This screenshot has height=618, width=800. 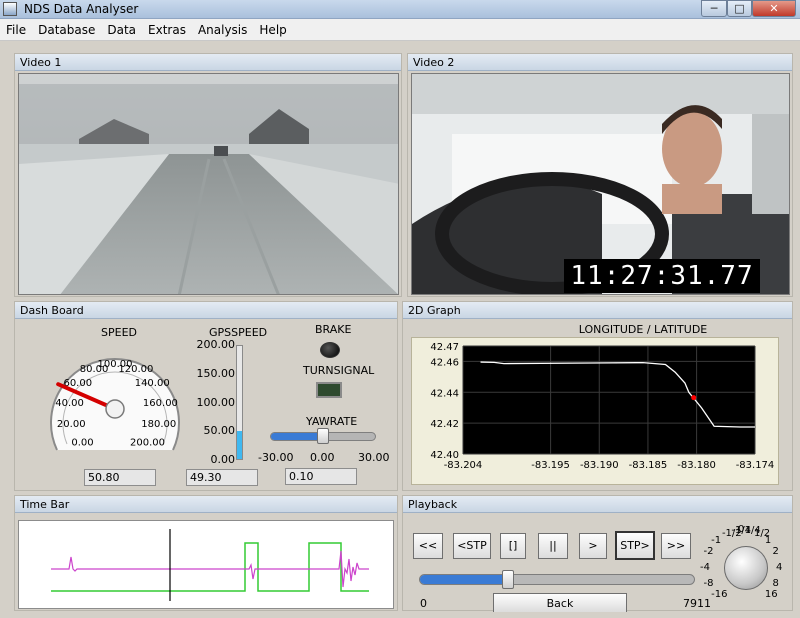 What do you see at coordinates (472, 546) in the screenshot?
I see `step-back-button: <STP` at bounding box center [472, 546].